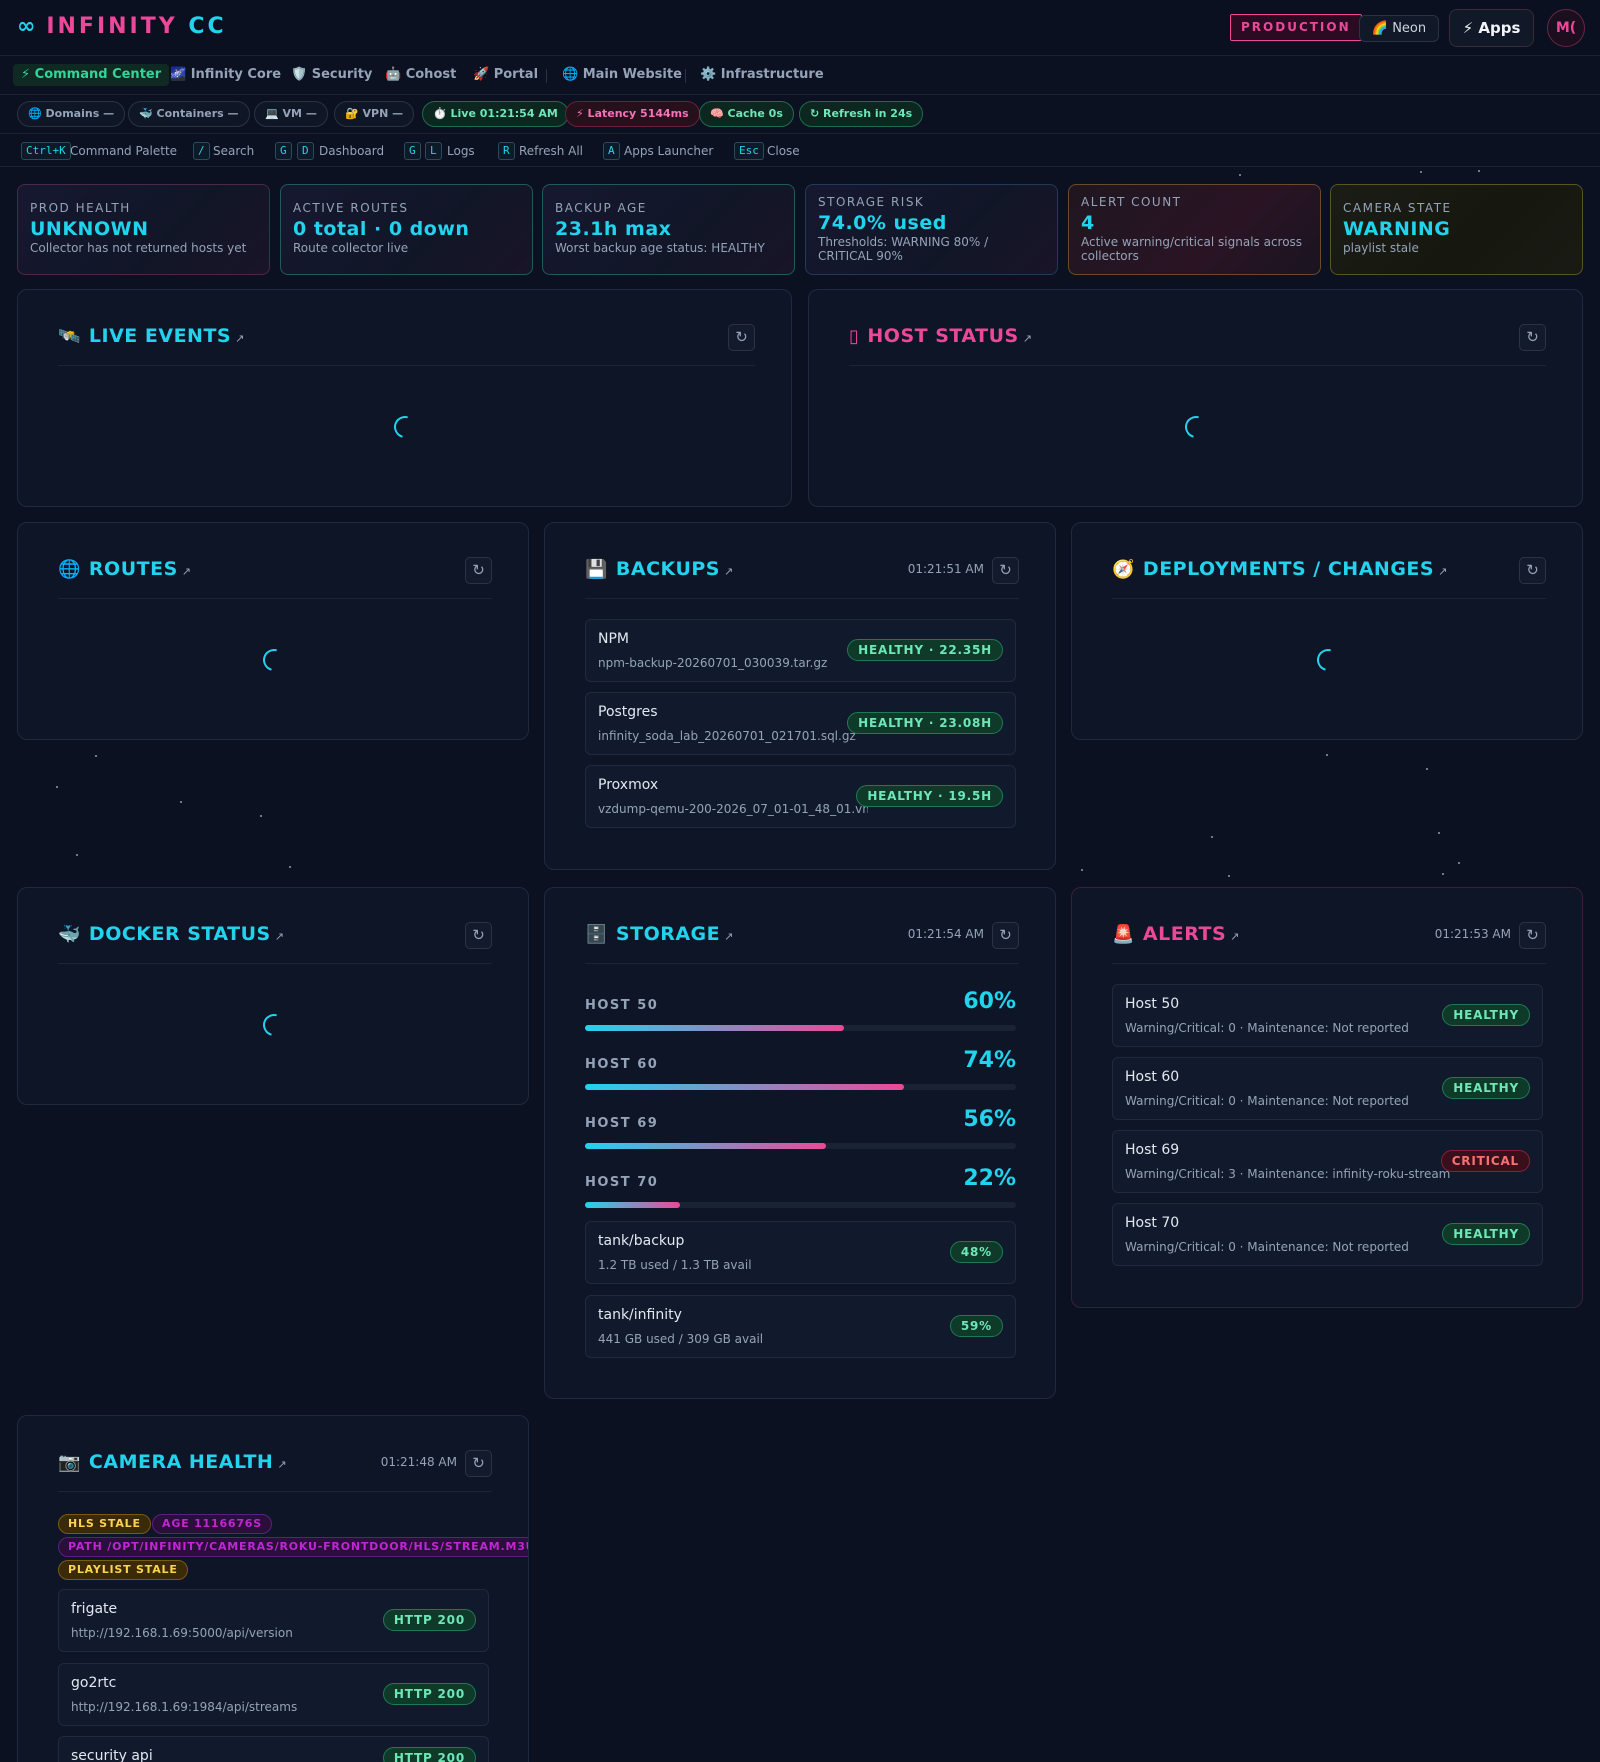  I want to click on vpn-pill: 🔐 VPN —, so click(374, 114).